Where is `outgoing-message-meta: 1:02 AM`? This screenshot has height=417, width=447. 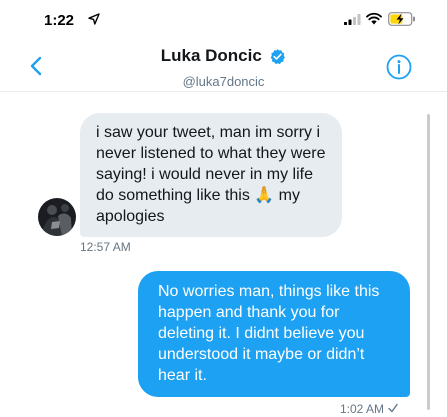 outgoing-message-meta: 1:02 AM is located at coordinates (369, 409).